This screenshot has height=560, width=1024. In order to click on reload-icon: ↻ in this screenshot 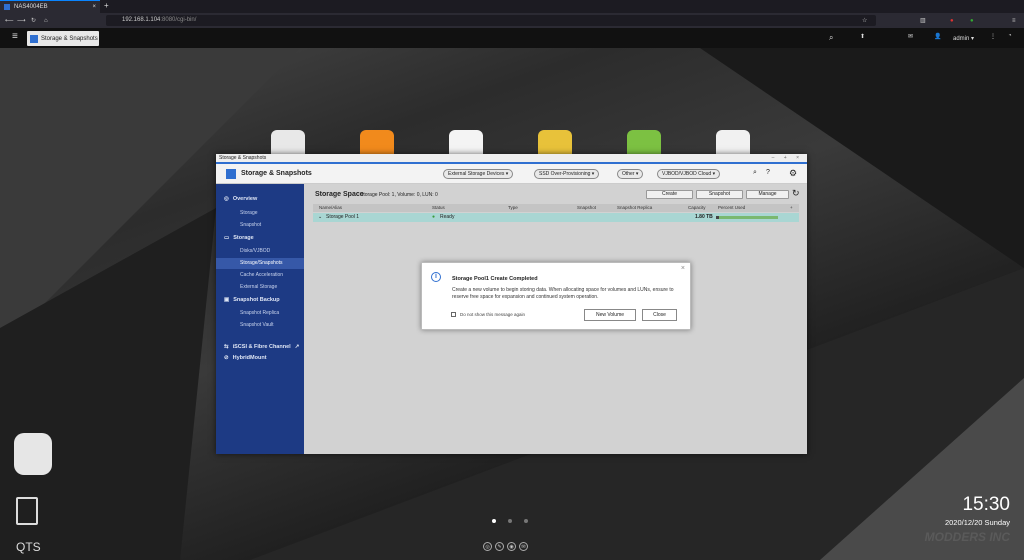, I will do `click(33, 20)`.